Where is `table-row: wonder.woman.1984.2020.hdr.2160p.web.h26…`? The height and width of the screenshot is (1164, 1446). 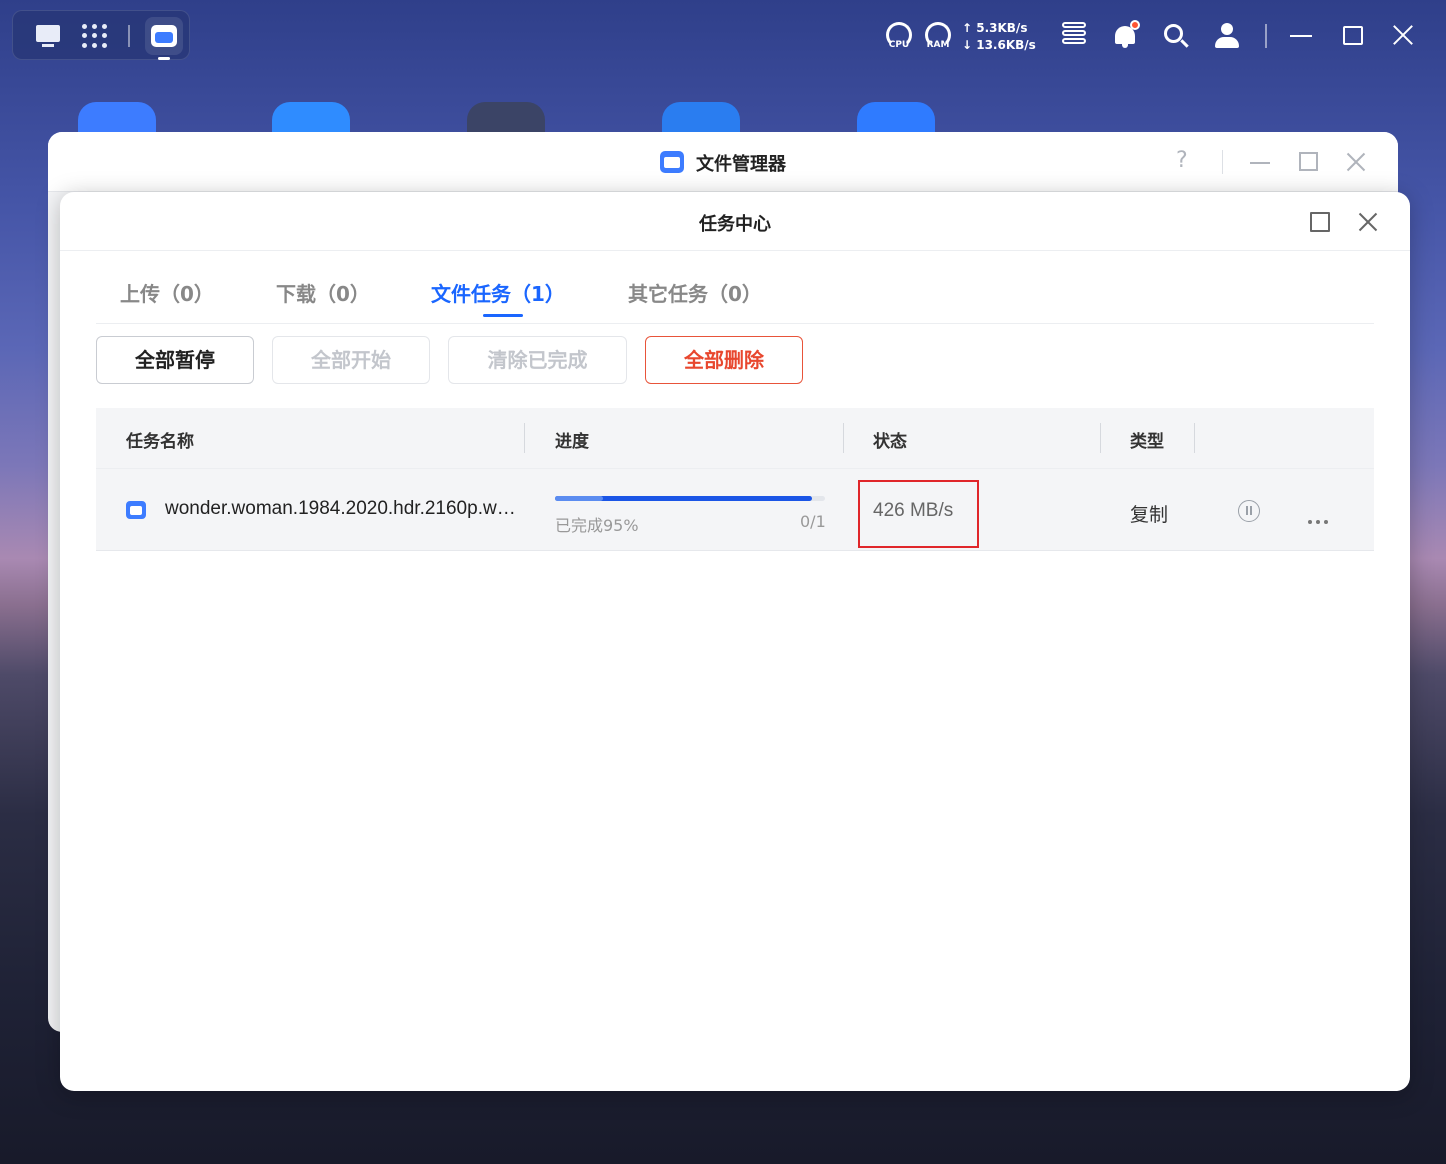 table-row: wonder.woman.1984.2020.hdr.2160p.web.h26… is located at coordinates (735, 509).